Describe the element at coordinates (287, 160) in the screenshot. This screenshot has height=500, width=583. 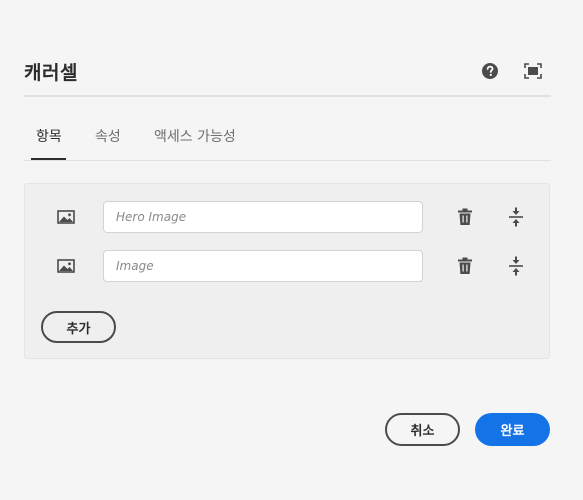
I see `tabs-divider` at that location.